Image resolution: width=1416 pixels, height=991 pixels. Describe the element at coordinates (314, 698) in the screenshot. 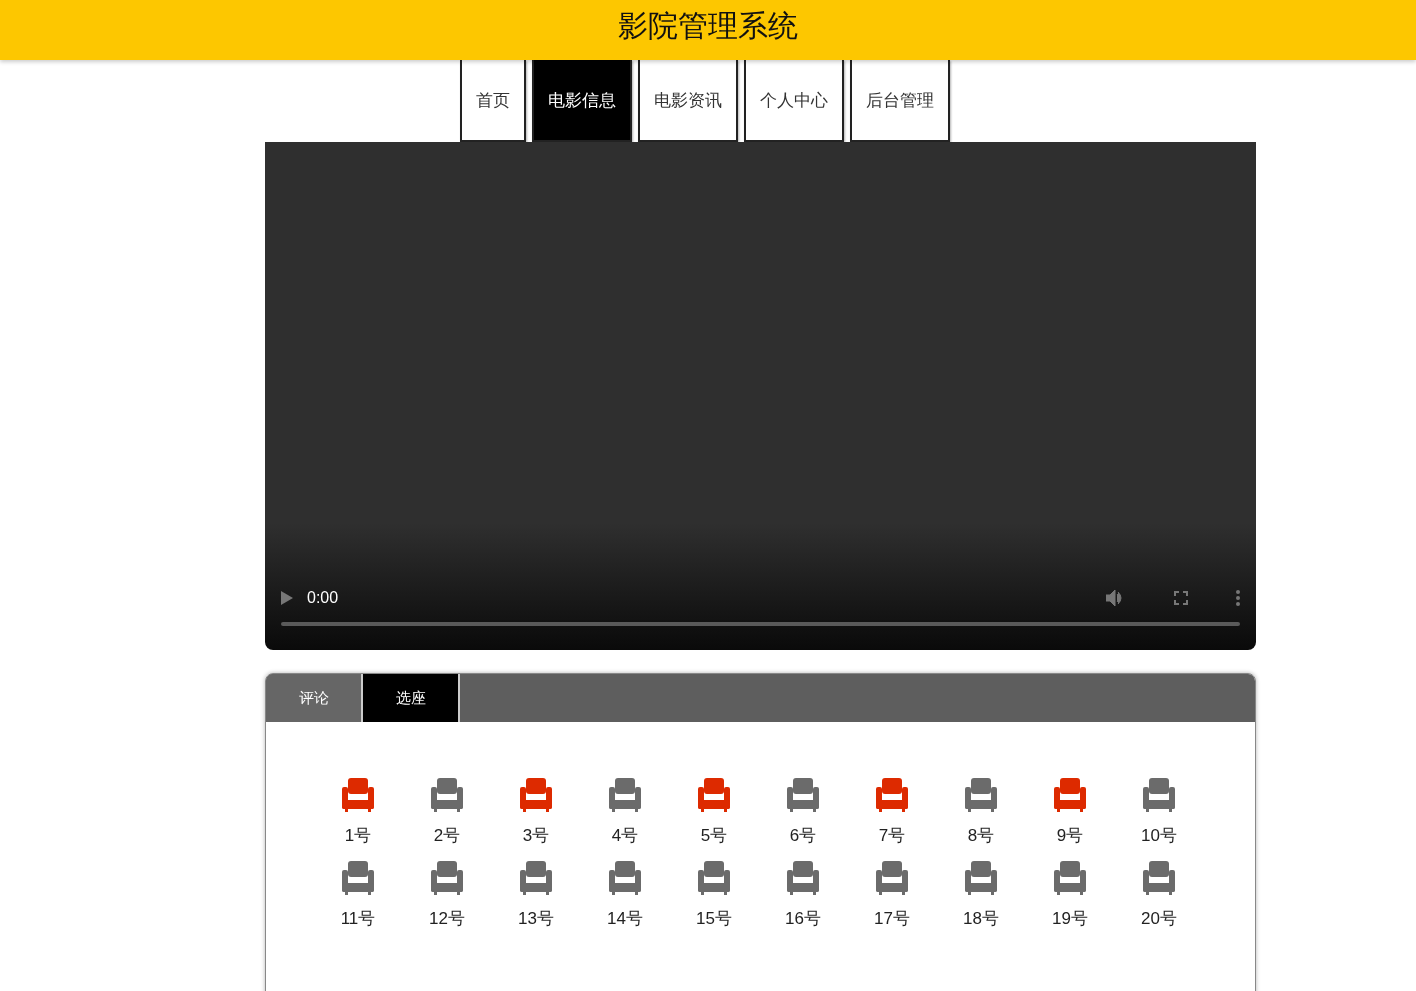

I see `panel-tab: 评论` at that location.